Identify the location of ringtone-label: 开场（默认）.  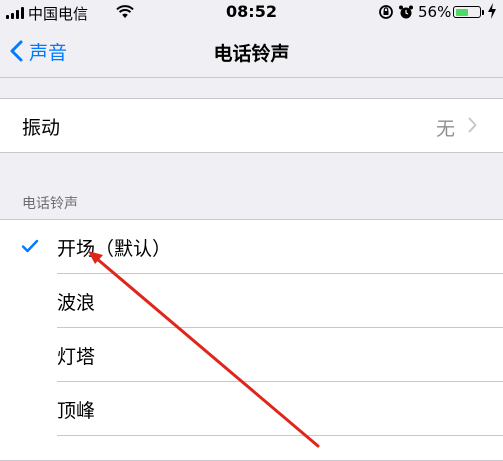
(114, 249).